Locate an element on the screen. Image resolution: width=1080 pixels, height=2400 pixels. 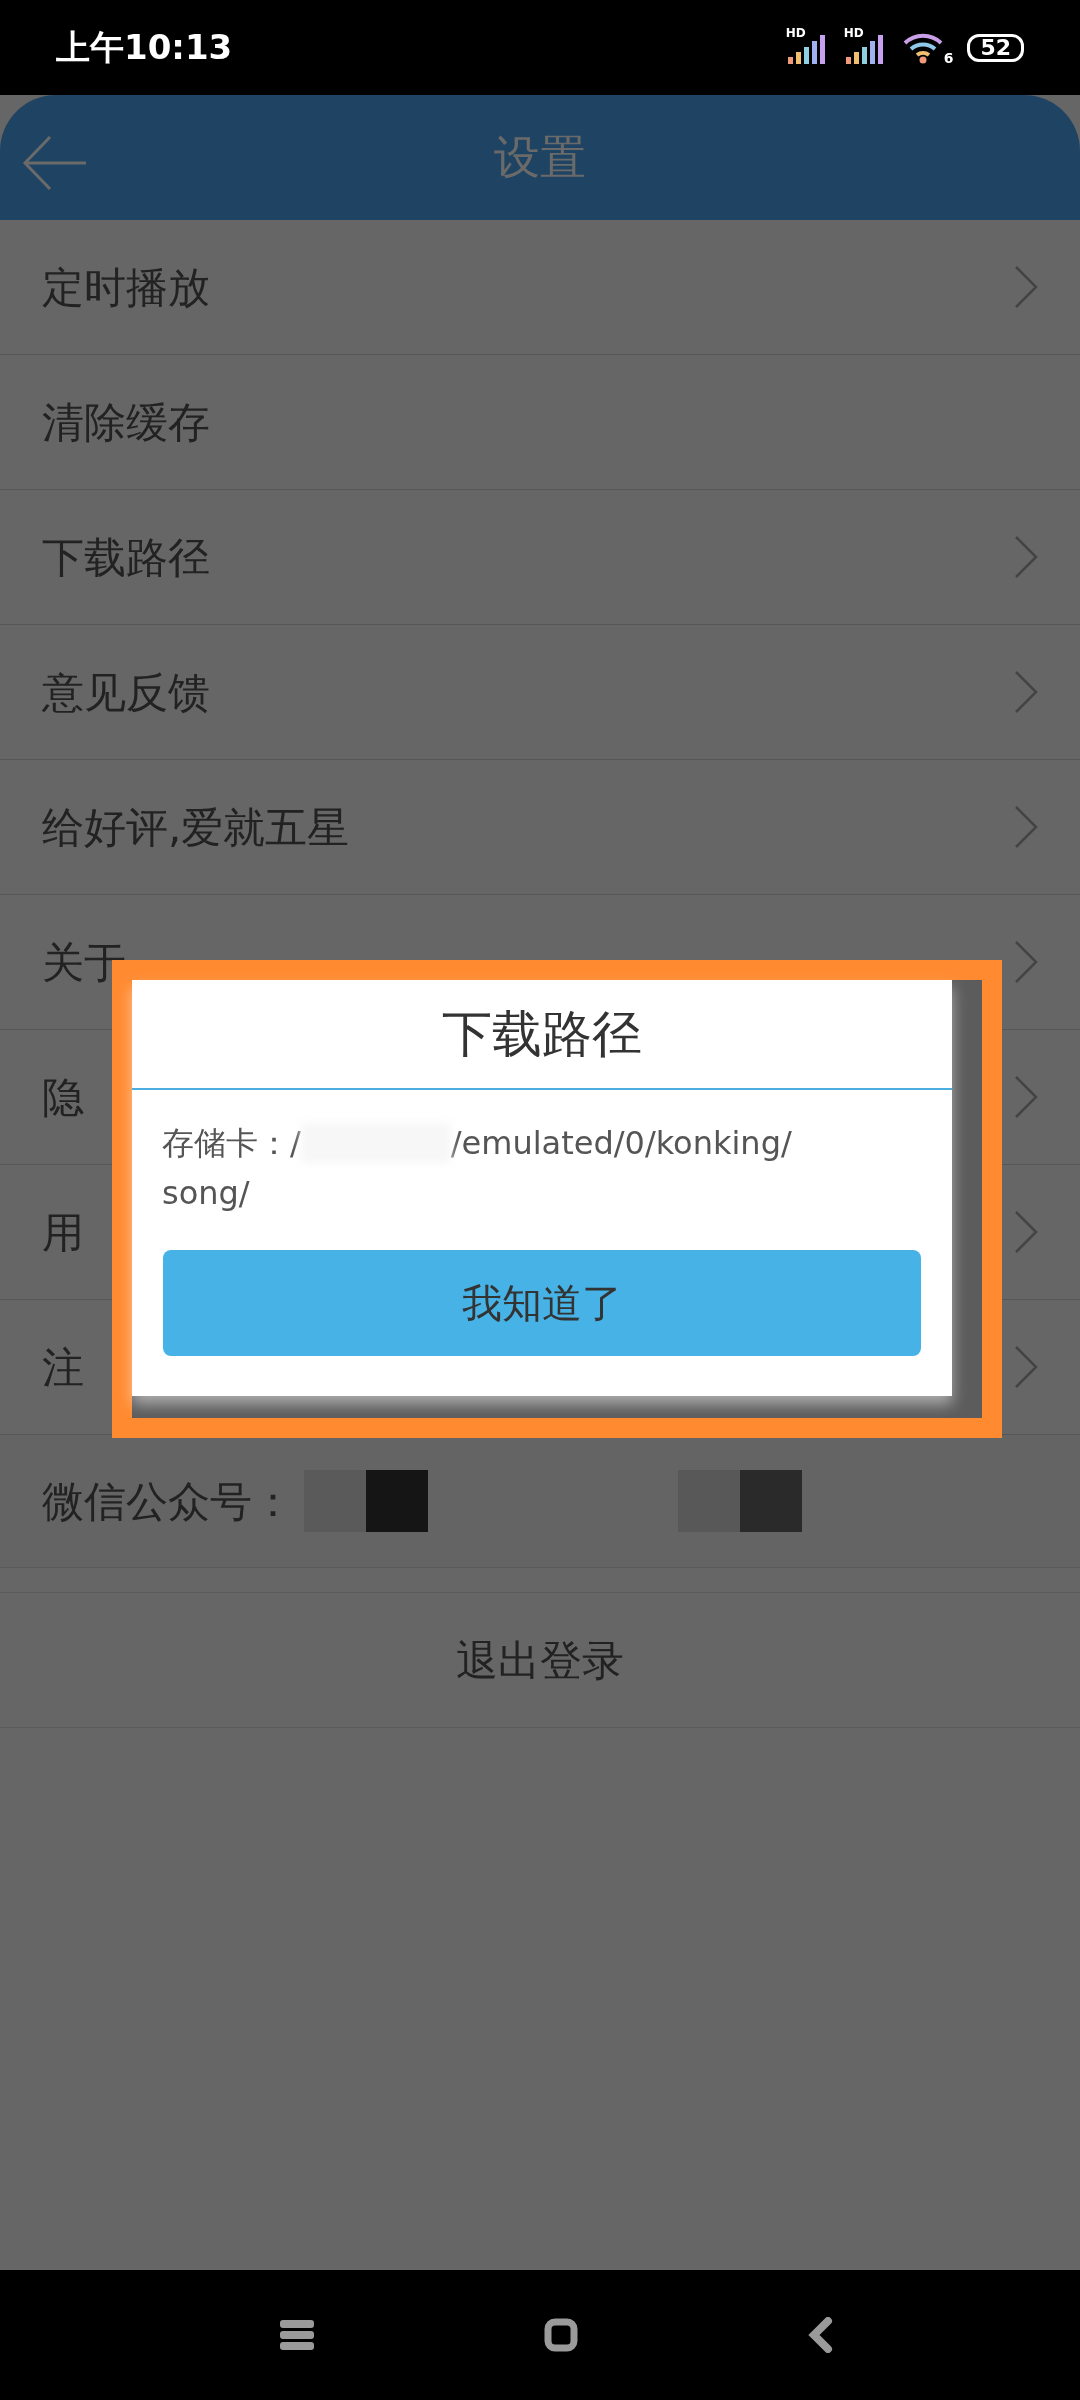
settings-label: 隐 is located at coordinates (63, 1097).